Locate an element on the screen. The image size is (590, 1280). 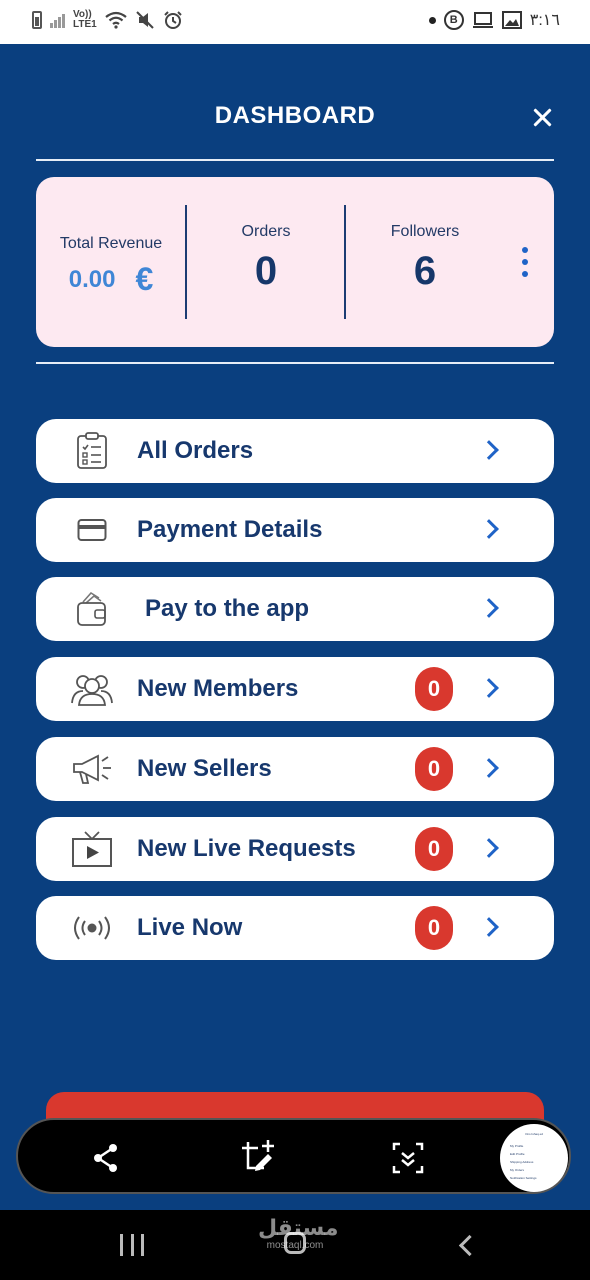
broadcast-icon is located at coordinates (92, 928).